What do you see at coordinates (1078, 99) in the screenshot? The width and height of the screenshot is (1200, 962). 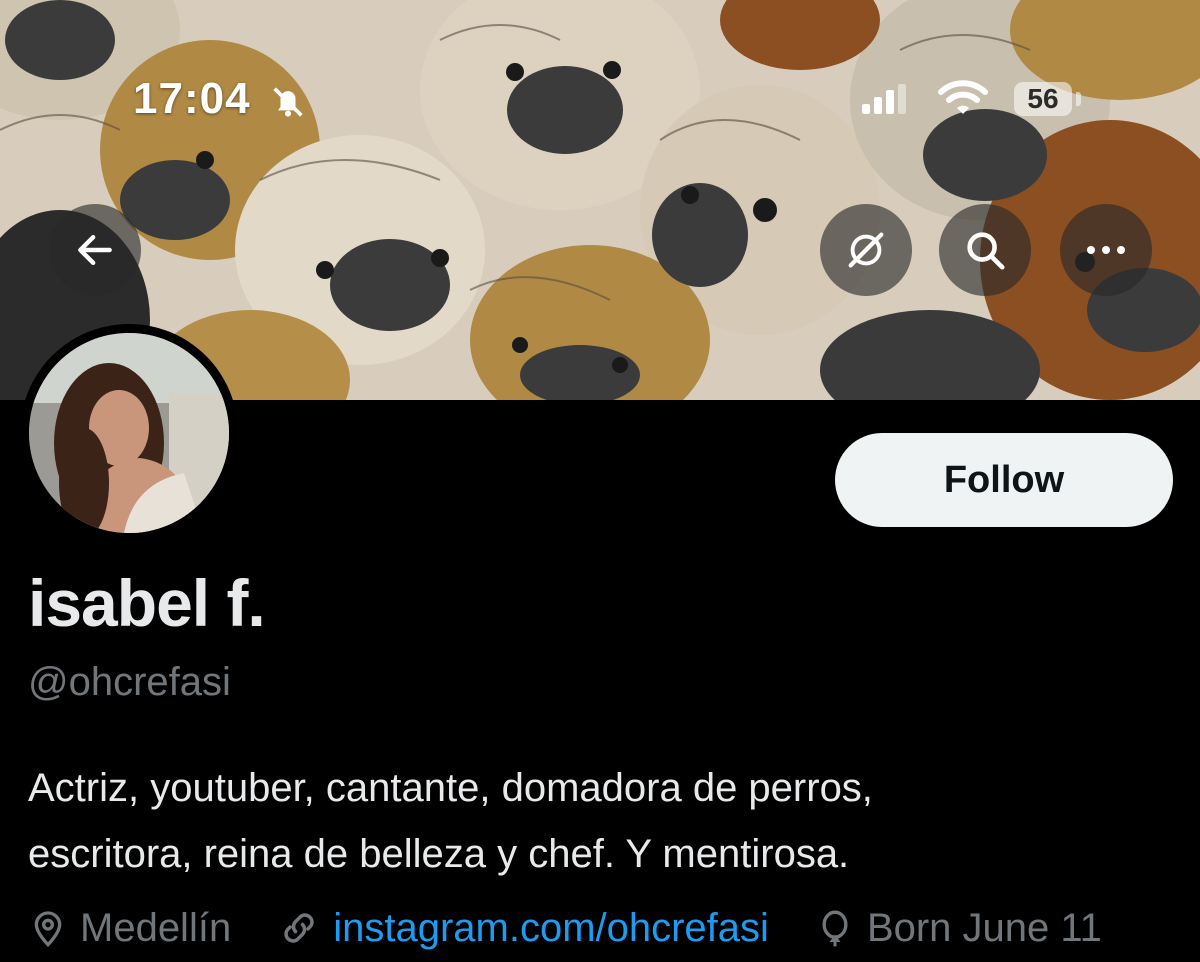 I see `battery-tip` at bounding box center [1078, 99].